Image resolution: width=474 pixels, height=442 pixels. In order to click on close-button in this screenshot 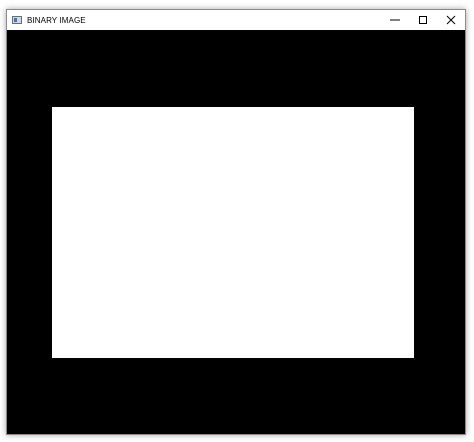, I will do `click(451, 20)`.